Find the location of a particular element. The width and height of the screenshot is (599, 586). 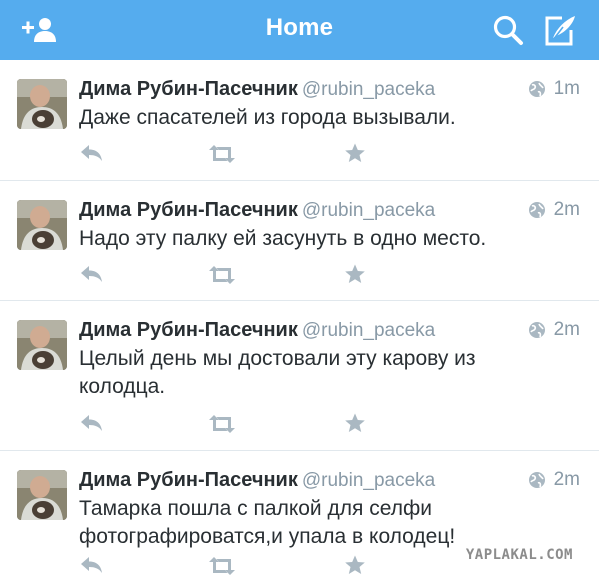

compose-button is located at coordinates (561, 30).